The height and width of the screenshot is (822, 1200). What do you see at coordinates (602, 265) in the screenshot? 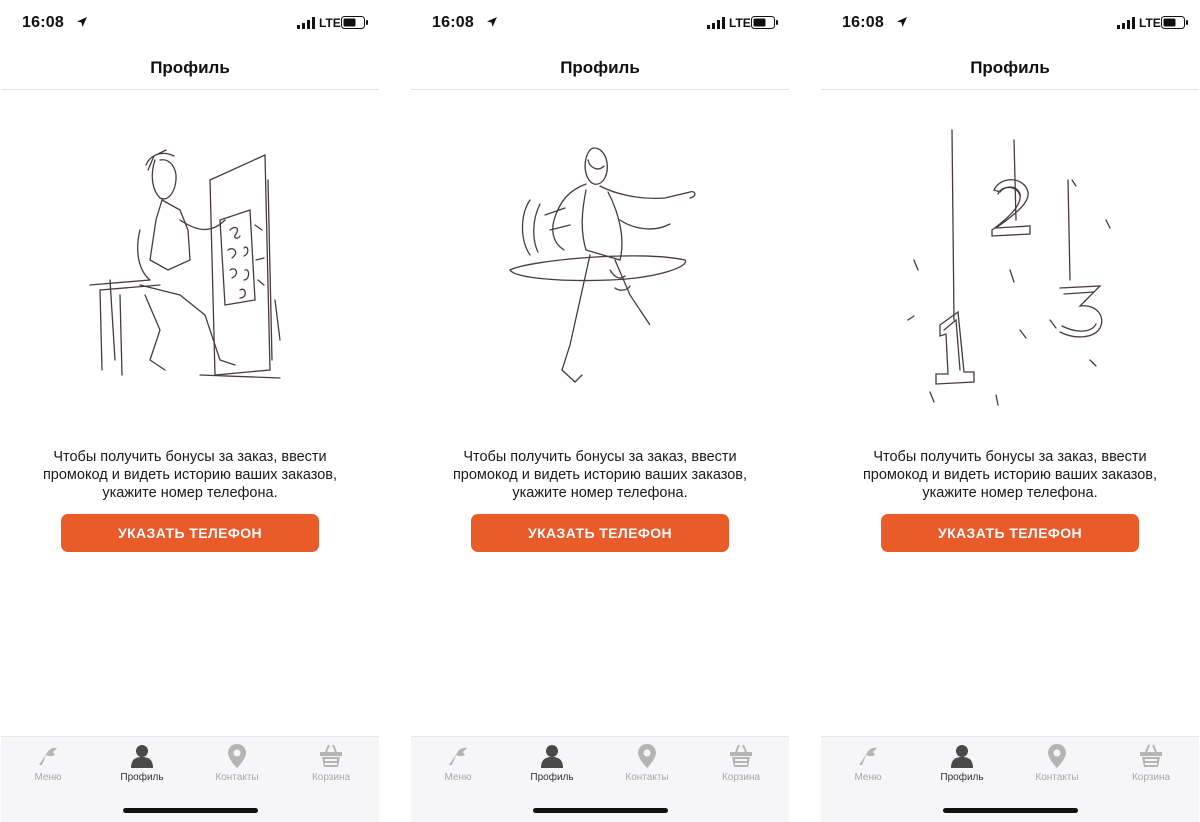
I see `sketch-dancing-figure-illustration` at bounding box center [602, 265].